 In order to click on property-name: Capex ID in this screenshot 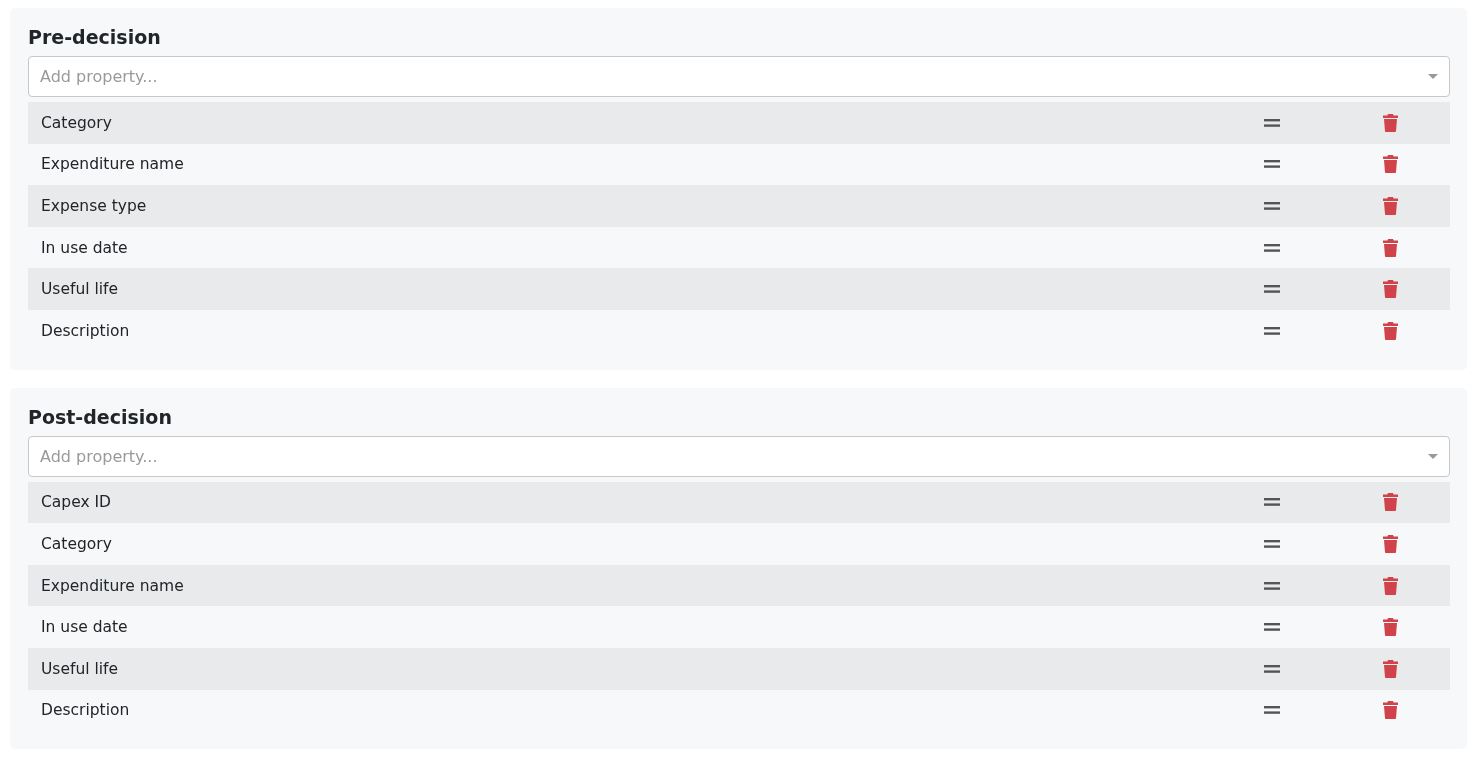, I will do `click(76, 502)`.